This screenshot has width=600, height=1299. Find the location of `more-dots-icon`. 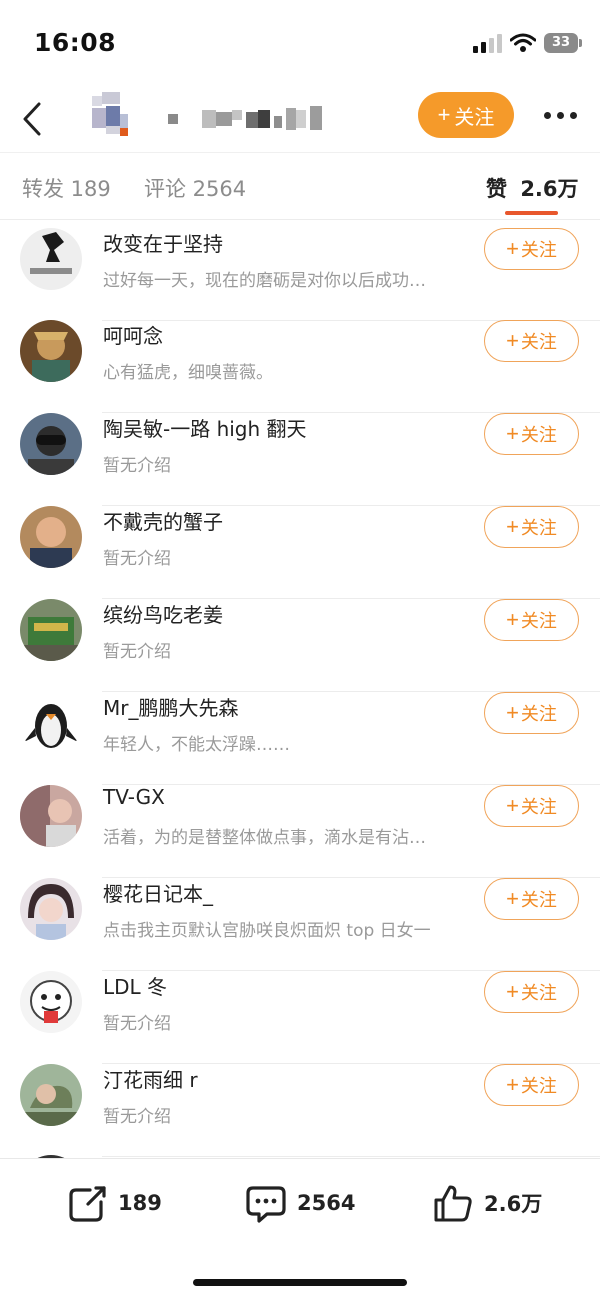

more-dots-icon is located at coordinates (547, 115).